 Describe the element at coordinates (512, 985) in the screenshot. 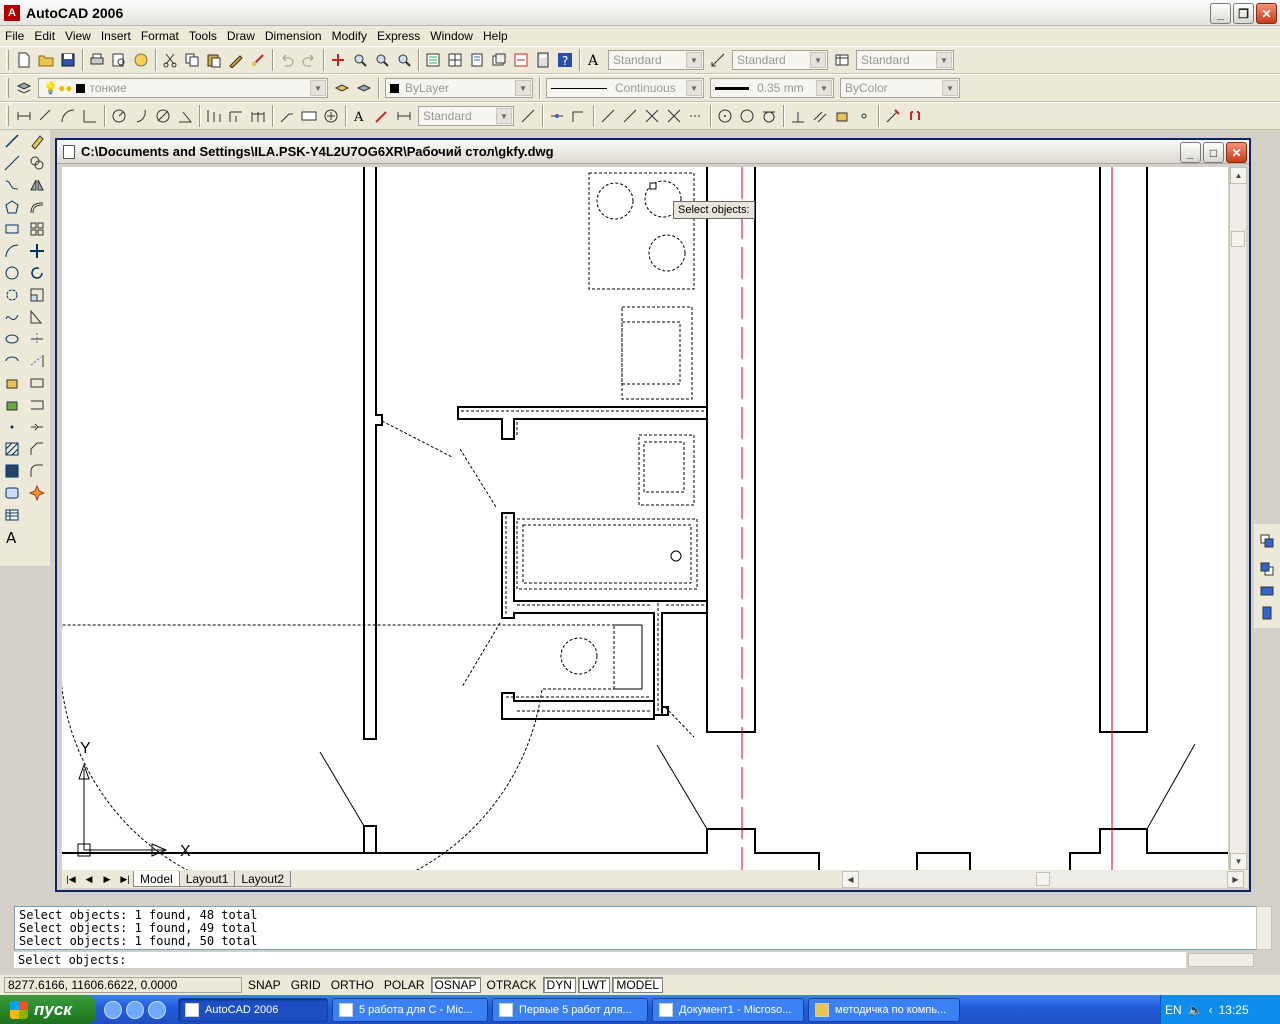

I see `otrack-toggle: OTRACK` at that location.